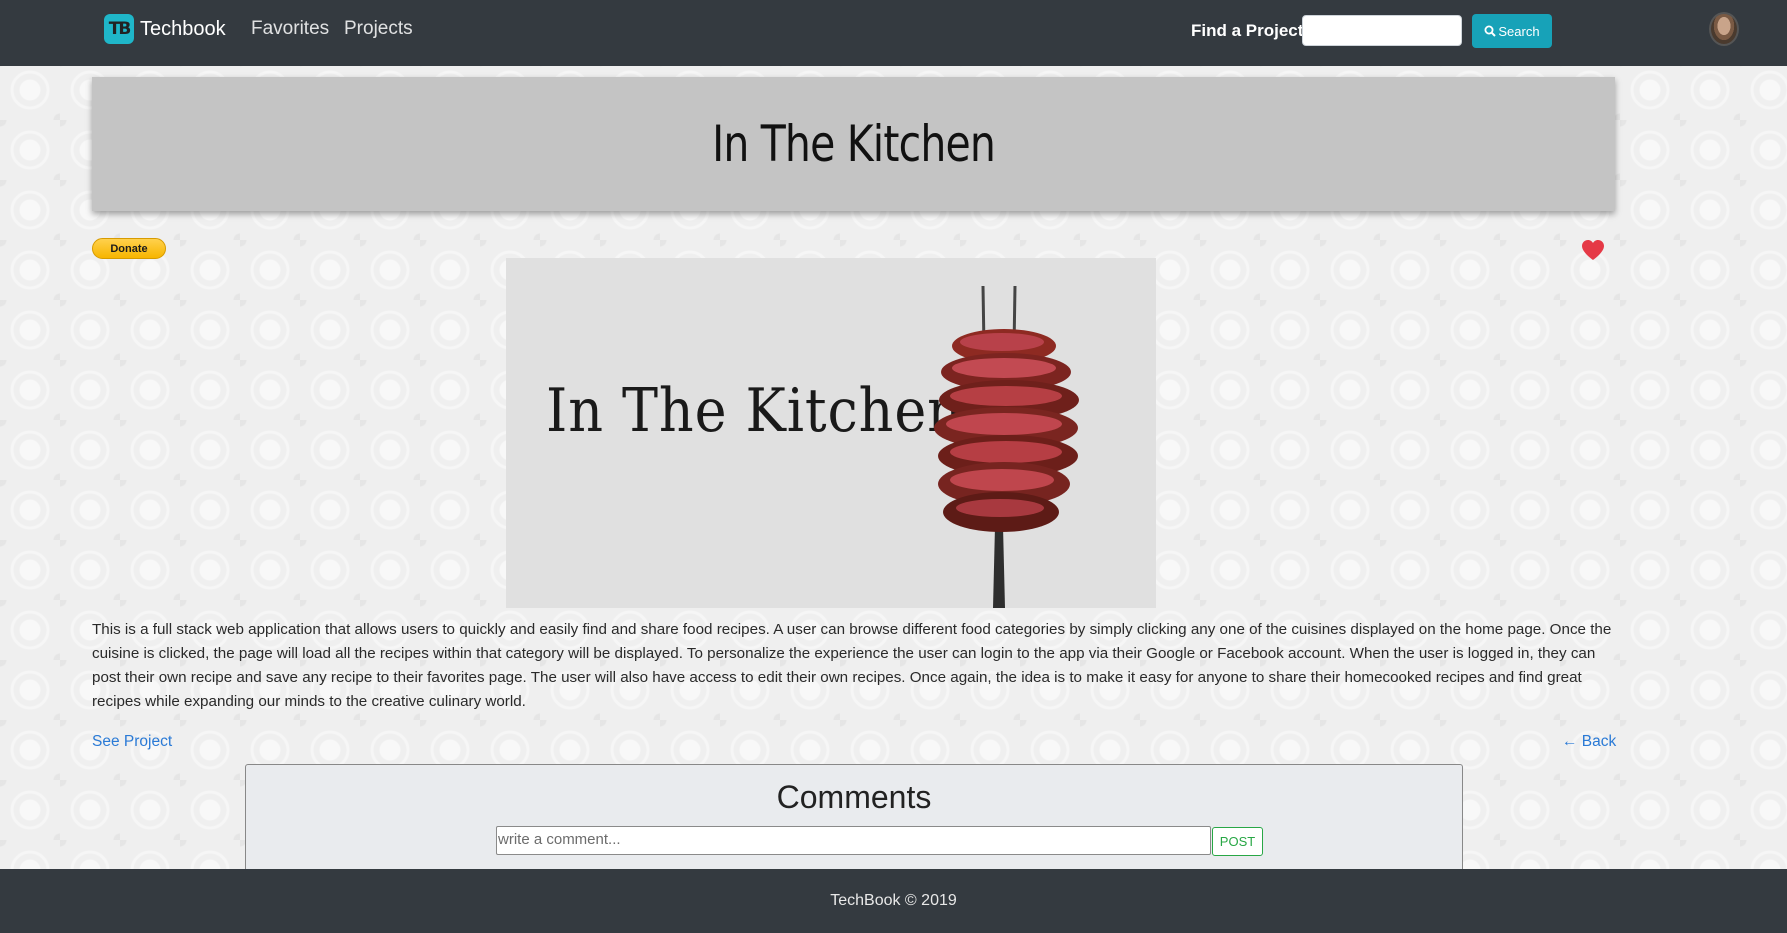 This screenshot has width=1787, height=933. What do you see at coordinates (183, 28) in the screenshot?
I see `brand-name: Techbook` at bounding box center [183, 28].